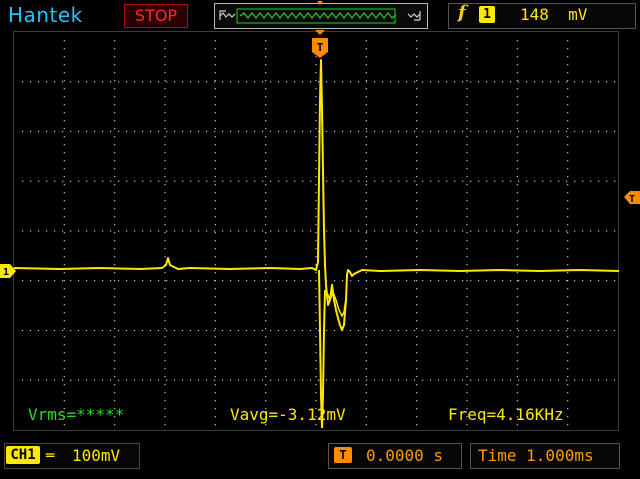 The image size is (640, 479). What do you see at coordinates (23, 455) in the screenshot?
I see `ch1-label: CH1` at bounding box center [23, 455].